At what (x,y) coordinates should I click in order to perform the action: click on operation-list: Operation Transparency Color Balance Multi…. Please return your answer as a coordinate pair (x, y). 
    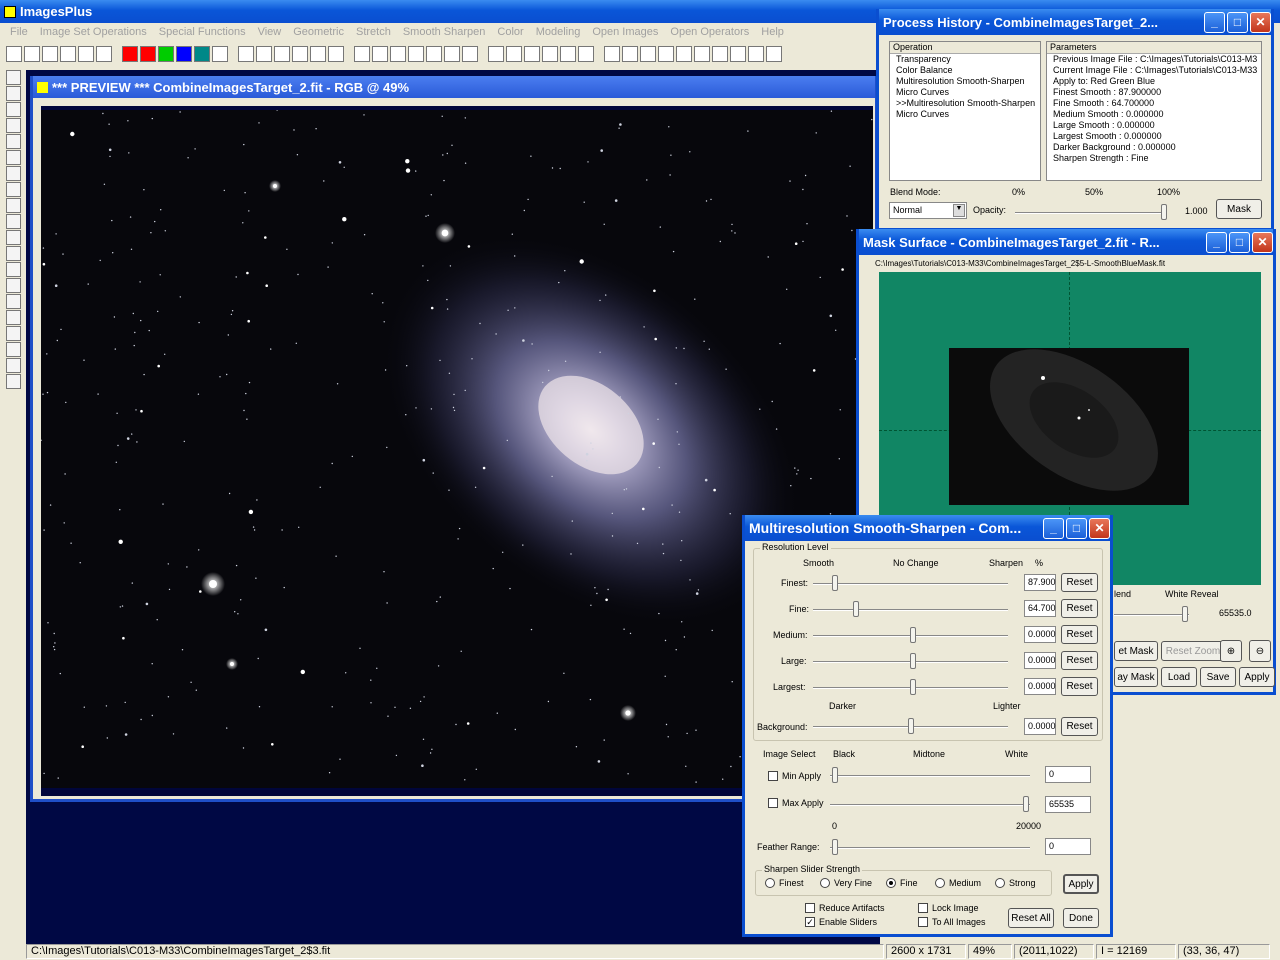
    Looking at the image, I should click on (965, 111).